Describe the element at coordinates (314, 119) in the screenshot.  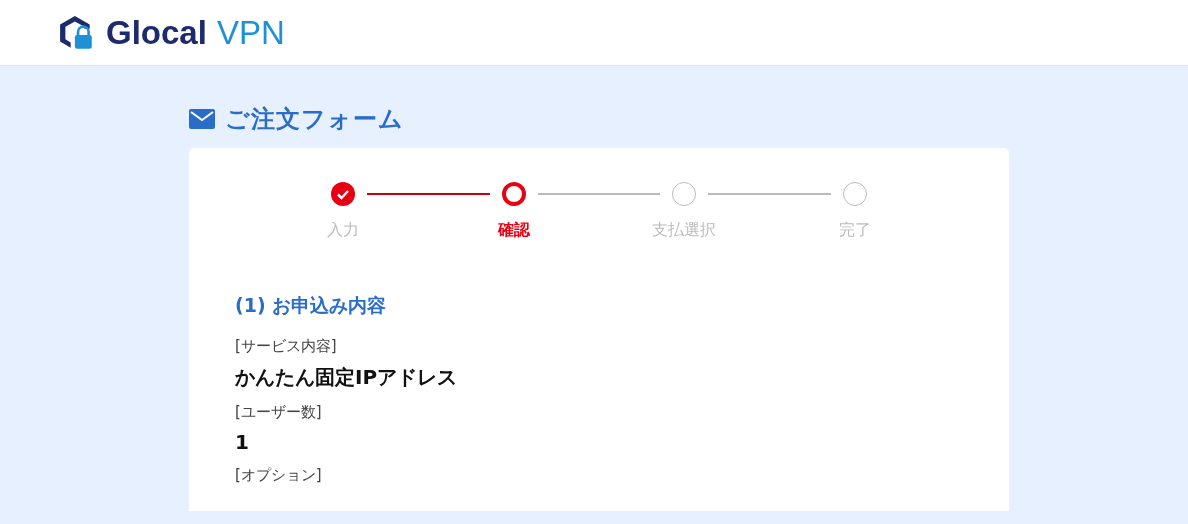
I see `page-title: ご注文フォーム` at that location.